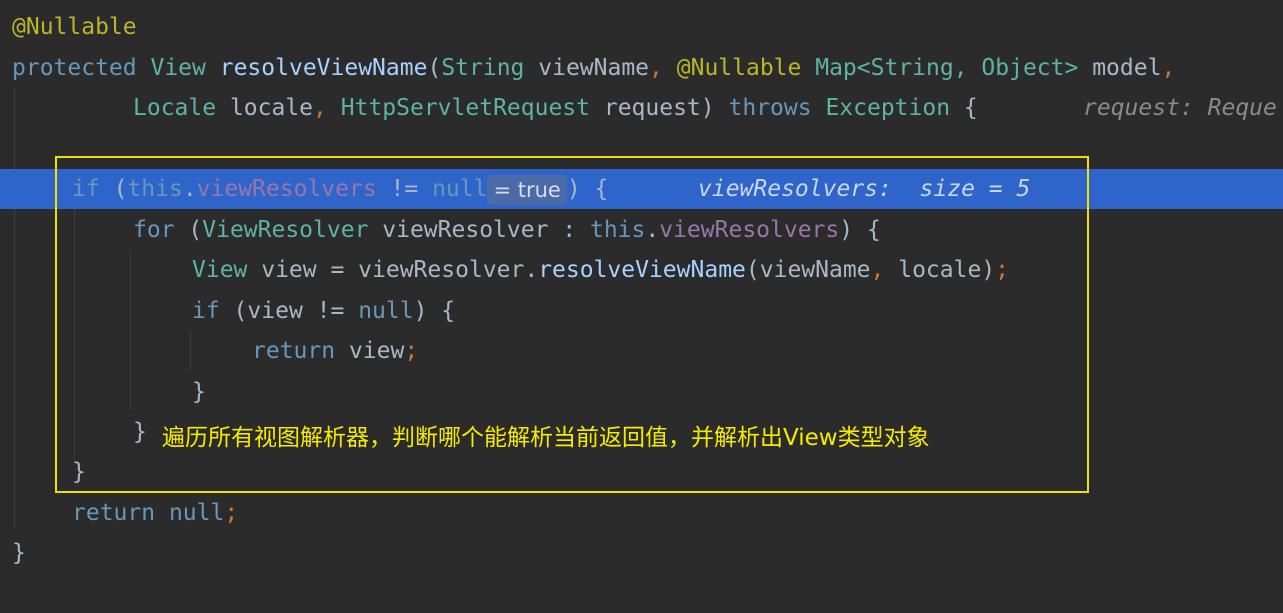 This screenshot has width=1283, height=613. What do you see at coordinates (434, 68) in the screenshot?
I see `paren-token: (` at bounding box center [434, 68].